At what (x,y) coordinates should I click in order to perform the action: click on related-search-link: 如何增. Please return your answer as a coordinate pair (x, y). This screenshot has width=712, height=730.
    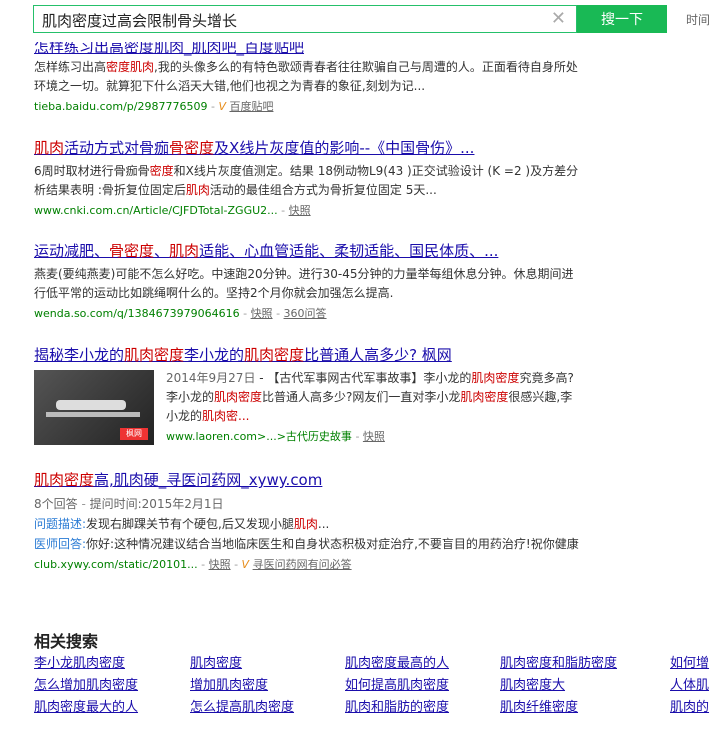
    Looking at the image, I should click on (689, 661).